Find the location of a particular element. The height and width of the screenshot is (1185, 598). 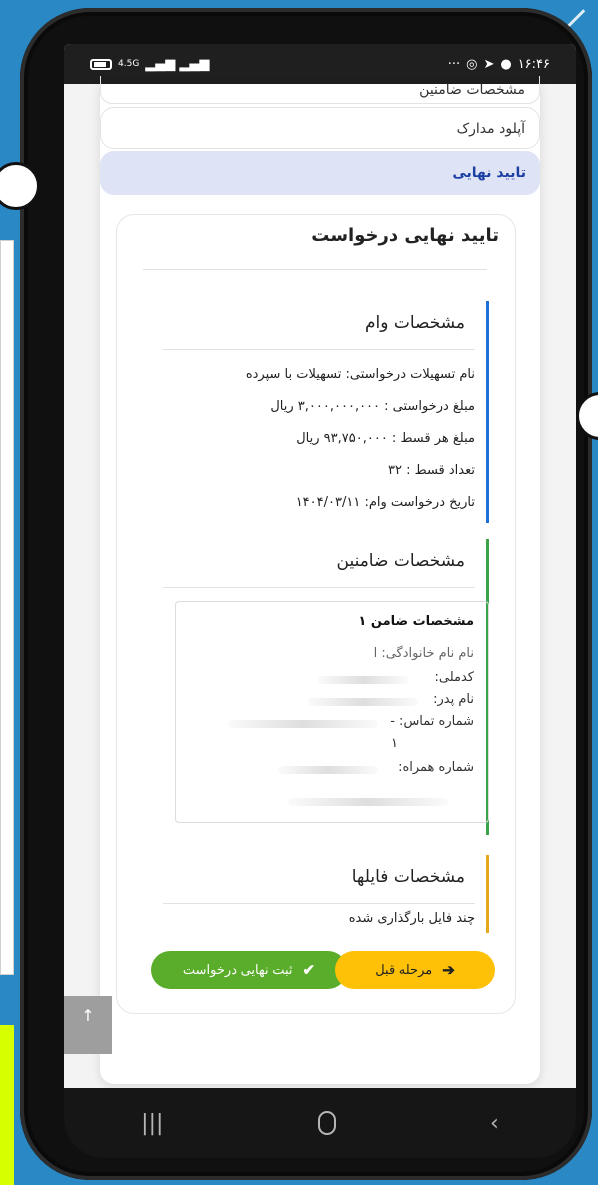

status-time: ۱۶:۴۶ is located at coordinates (533, 64).